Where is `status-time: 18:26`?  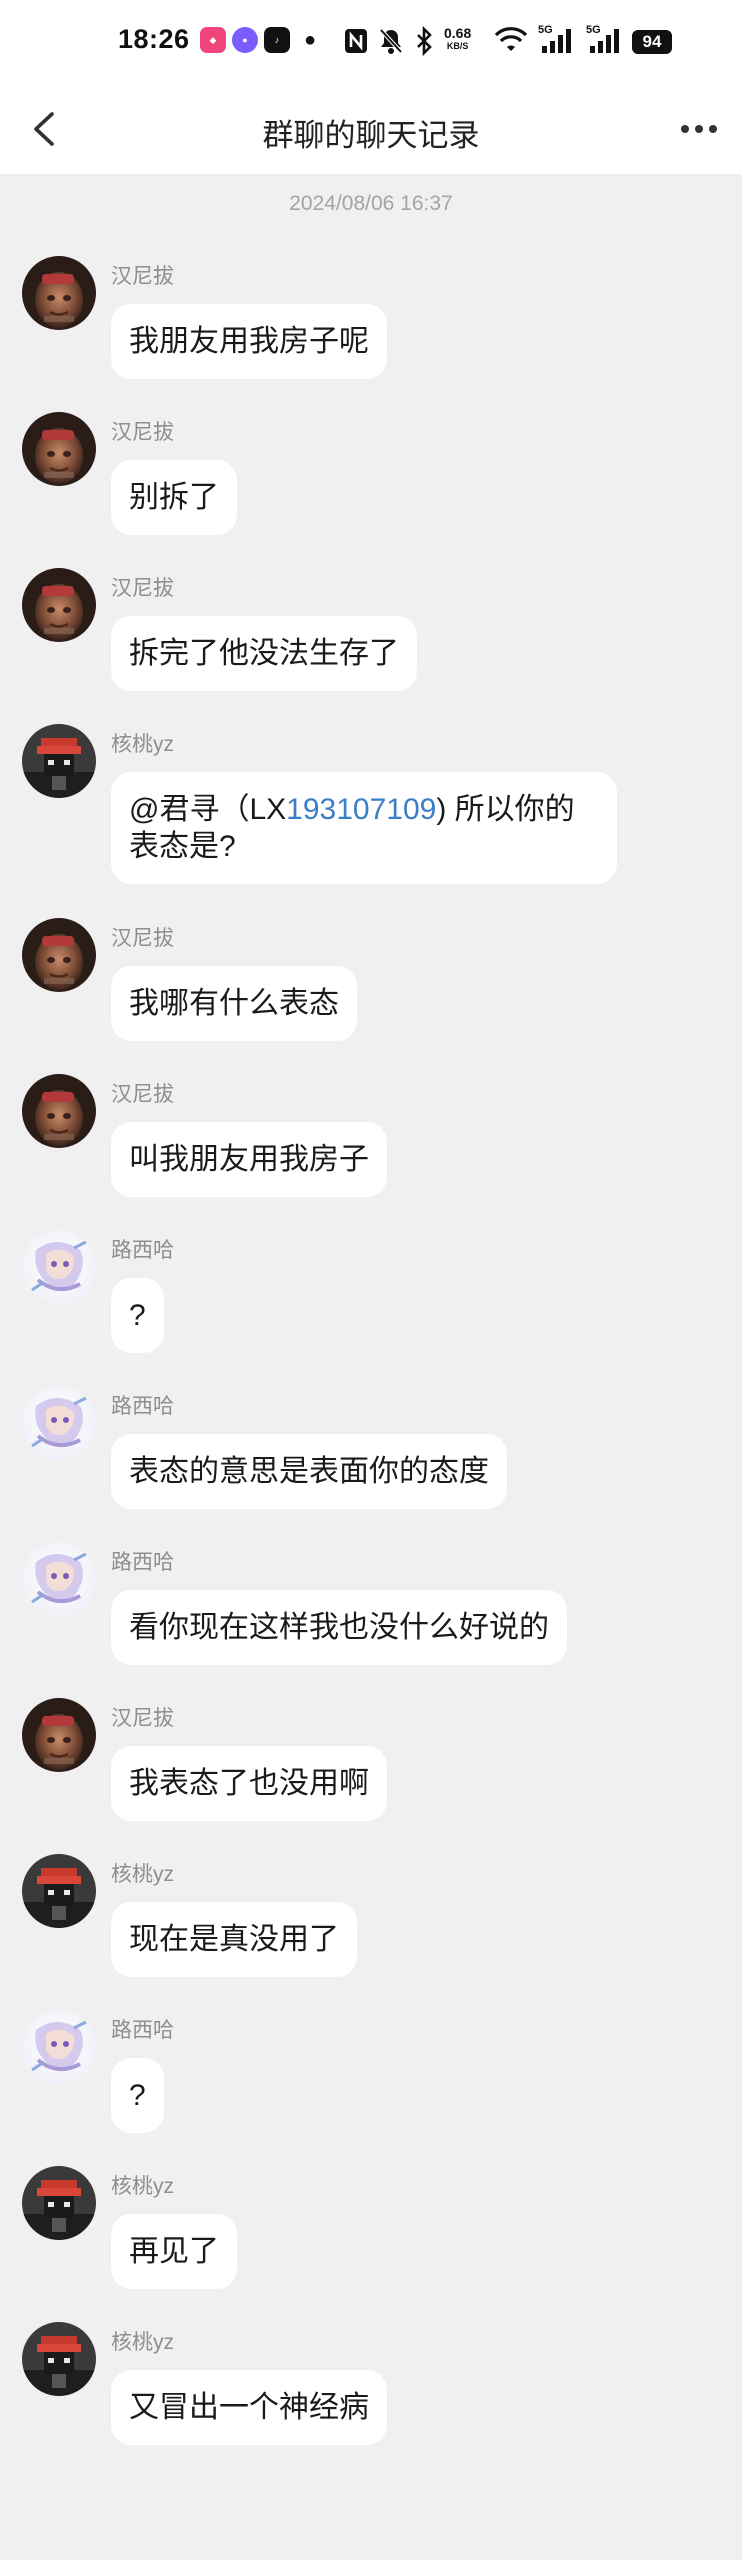
status-time: 18:26 is located at coordinates (154, 39).